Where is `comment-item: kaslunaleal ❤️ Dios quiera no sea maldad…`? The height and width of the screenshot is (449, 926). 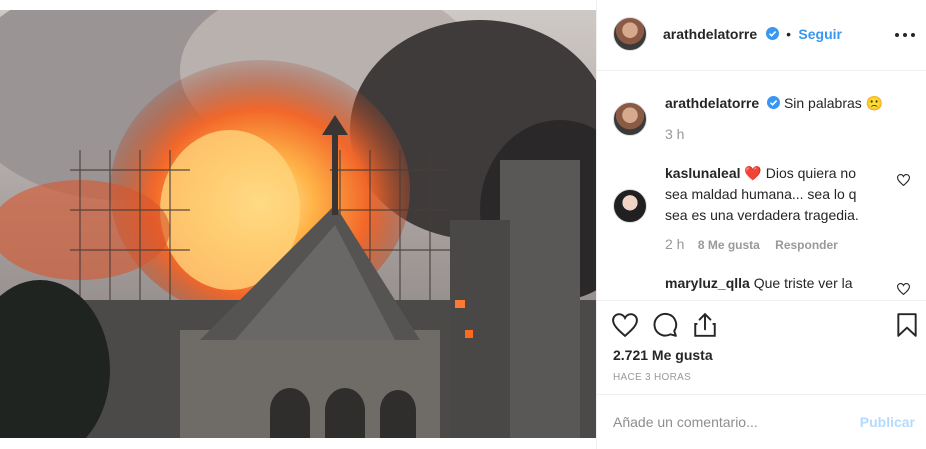
comment-item: kaslunaleal ❤️ Dios quiera no sea maldad… is located at coordinates (772, 207).